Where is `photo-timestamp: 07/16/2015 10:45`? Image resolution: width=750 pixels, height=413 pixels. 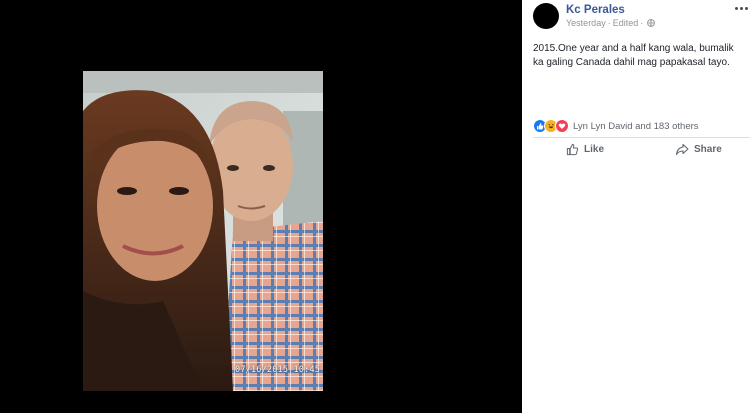
photo-timestamp: 07/16/2015 10:45 is located at coordinates (278, 370).